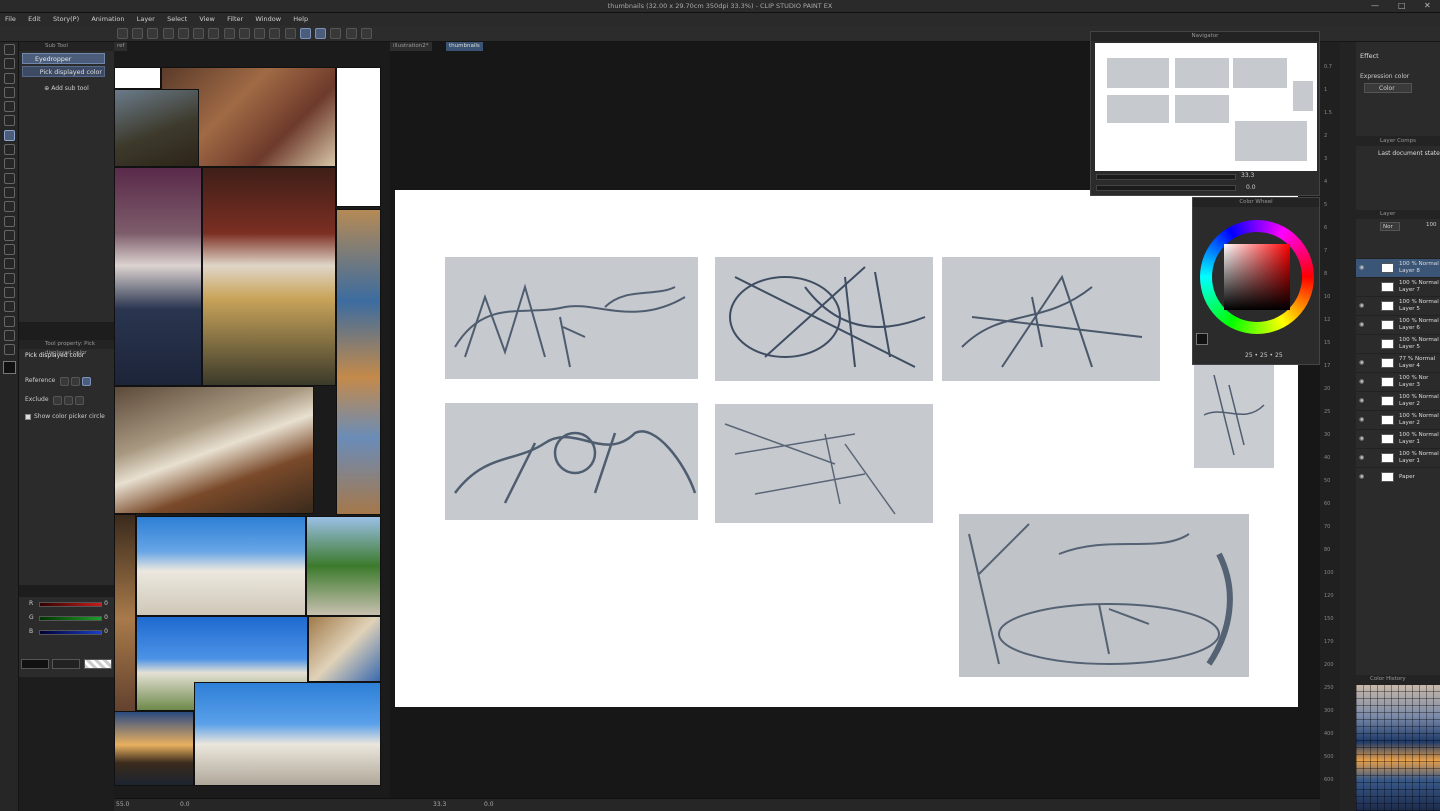  Describe the element at coordinates (1398, 267) in the screenshot. I see `layer-row: ◉ 100 % Normal Layer 8` at that location.